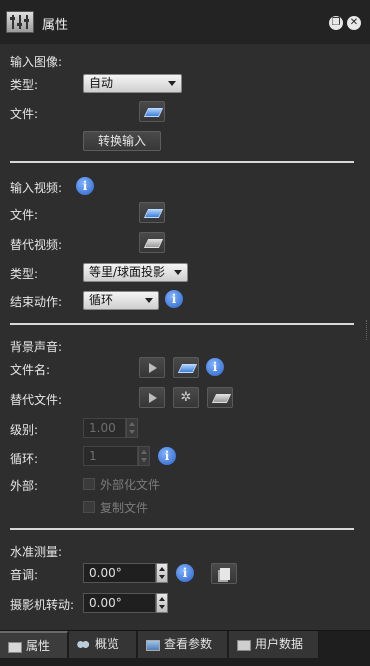 The height and width of the screenshot is (666, 370). Describe the element at coordinates (89, 507) in the screenshot. I see `copy-file-checkbox` at that location.